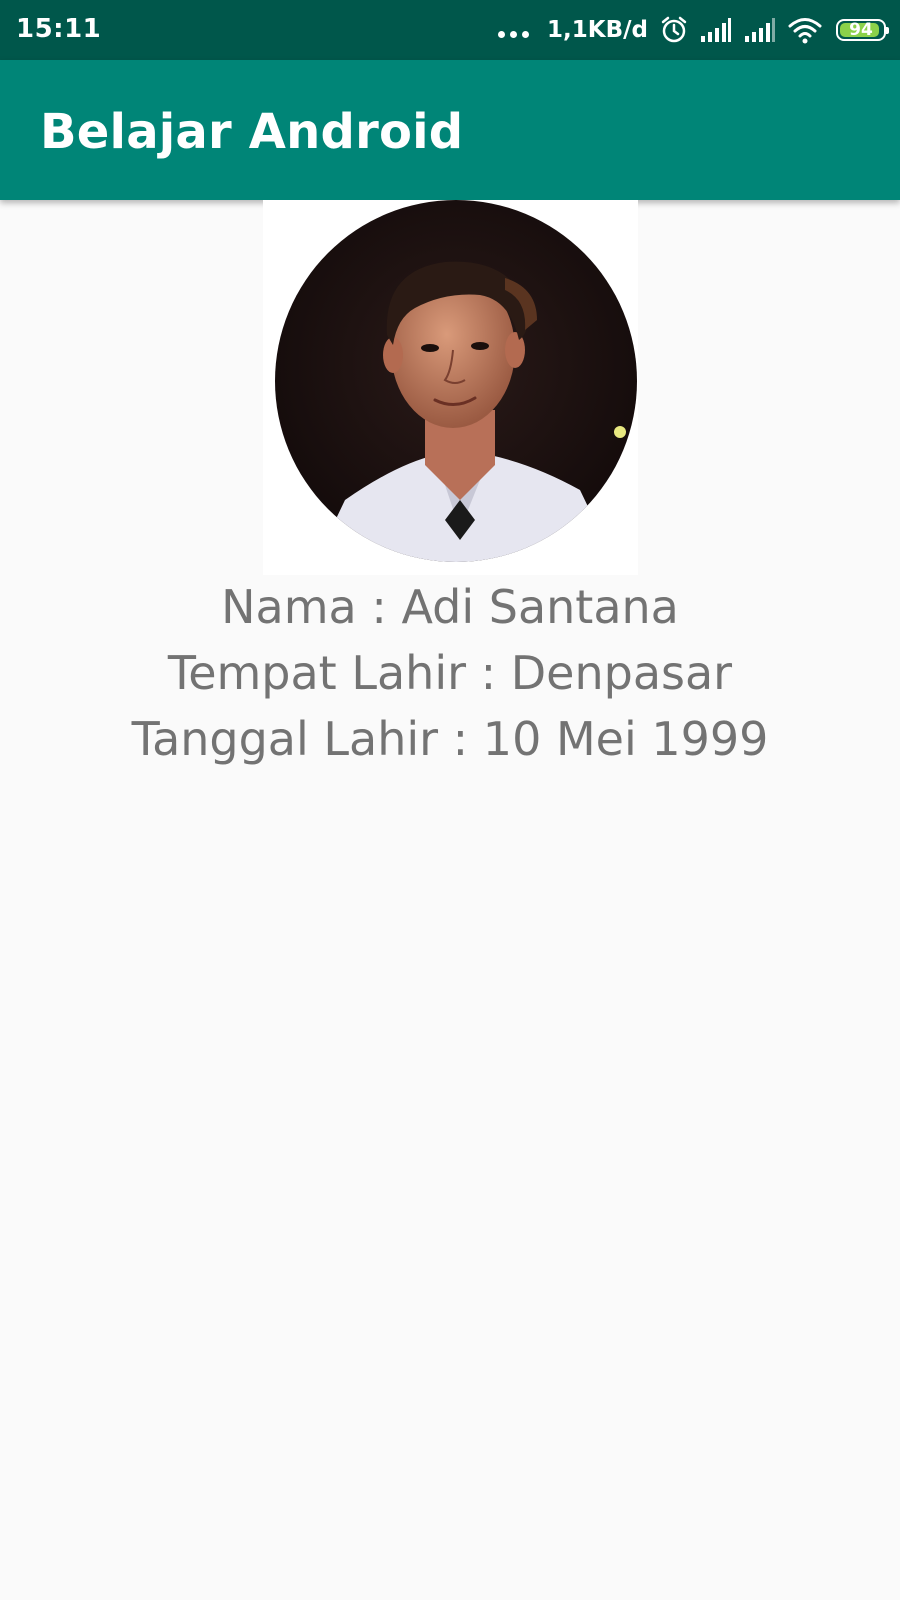 The image size is (900, 1600). What do you see at coordinates (450, 673) in the screenshot?
I see `birthplace-text: Tempat Lahir : Denpasar` at bounding box center [450, 673].